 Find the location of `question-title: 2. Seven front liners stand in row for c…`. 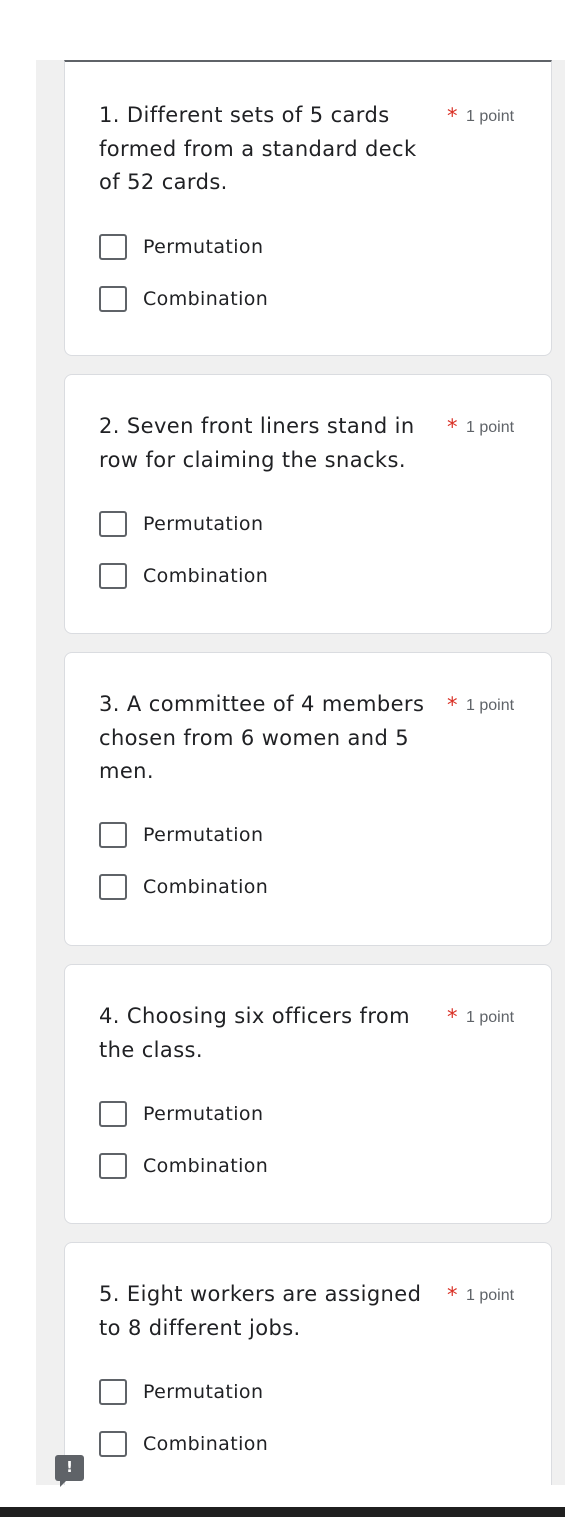

question-title: 2. Seven front liners stand in row for c… is located at coordinates (257, 443).